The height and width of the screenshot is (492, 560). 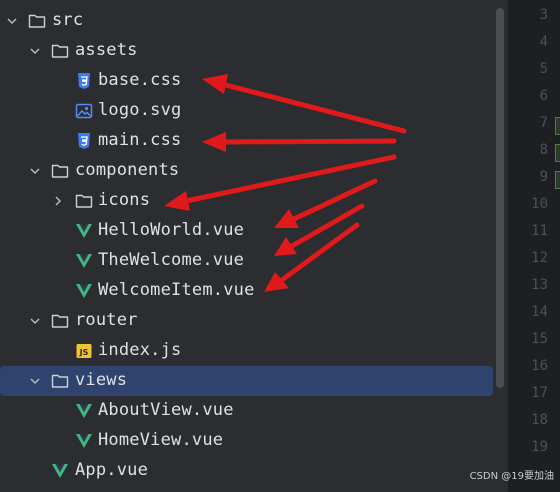 I want to click on tree-folder-assets: assets, so click(x=254, y=51).